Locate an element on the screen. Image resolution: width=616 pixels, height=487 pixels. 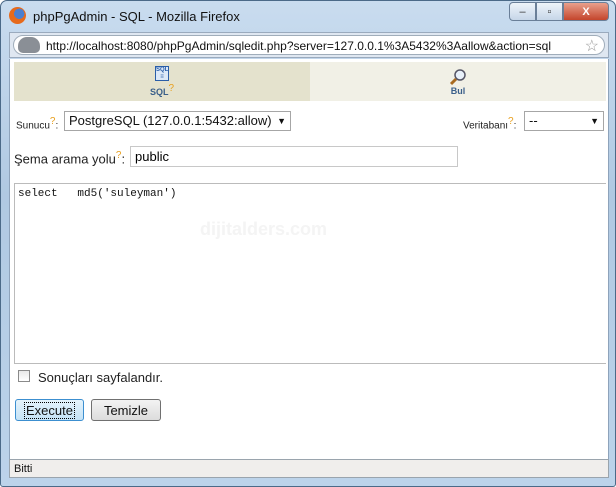
database-label: Veritabanı is located at coordinates (486, 126).